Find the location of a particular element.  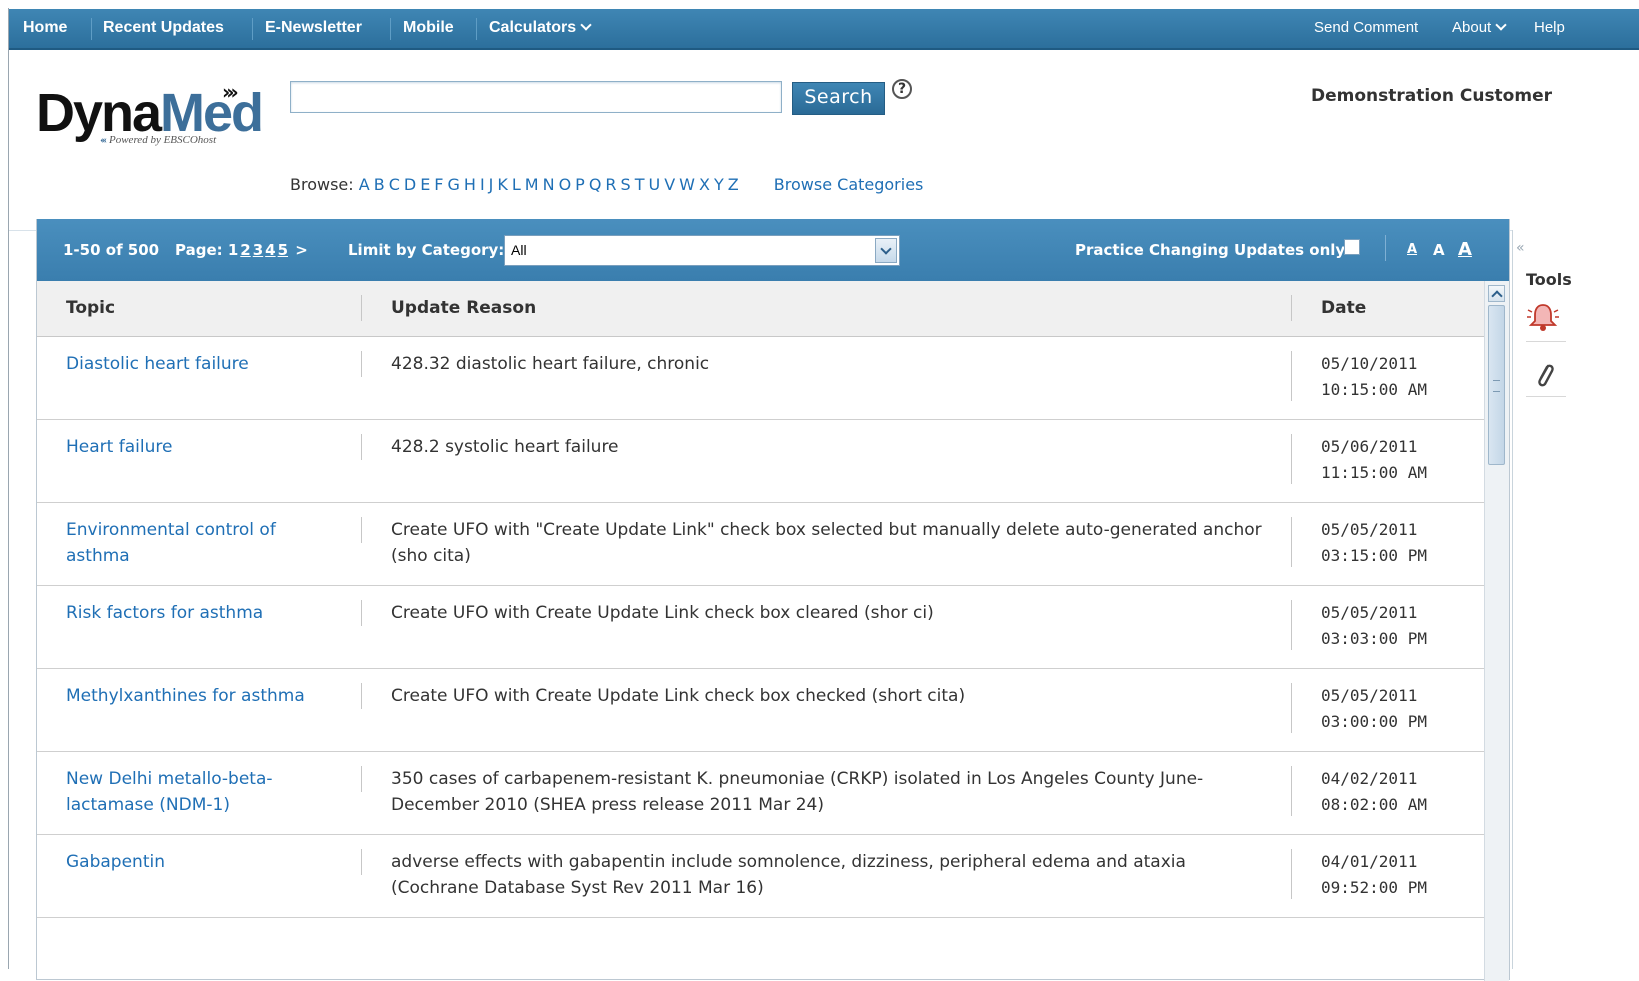

update-date-time: 03:03:00 PM is located at coordinates (1374, 638).